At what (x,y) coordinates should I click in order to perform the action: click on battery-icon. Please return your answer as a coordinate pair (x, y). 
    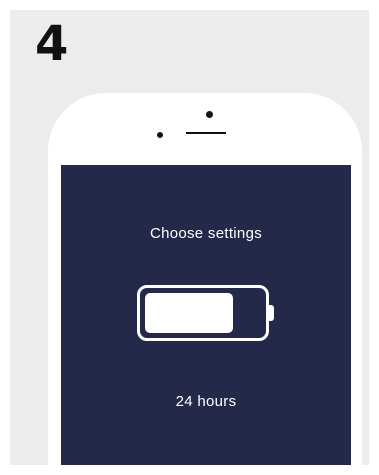
    Looking at the image, I should click on (203, 313).